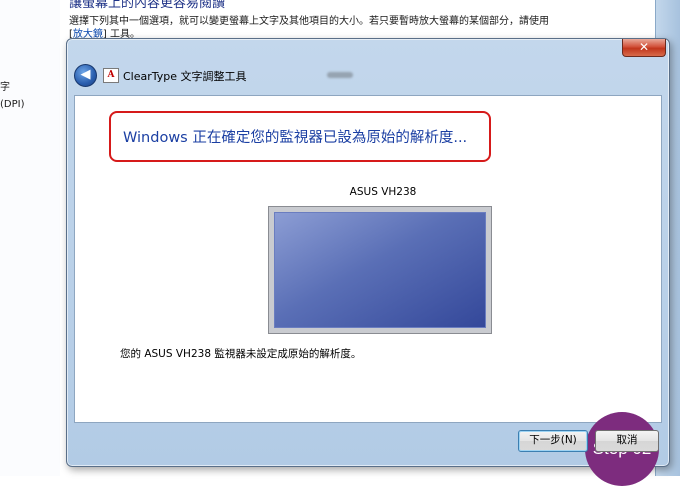  Describe the element at coordinates (340, 75) in the screenshot. I see `blurred-region` at that location.